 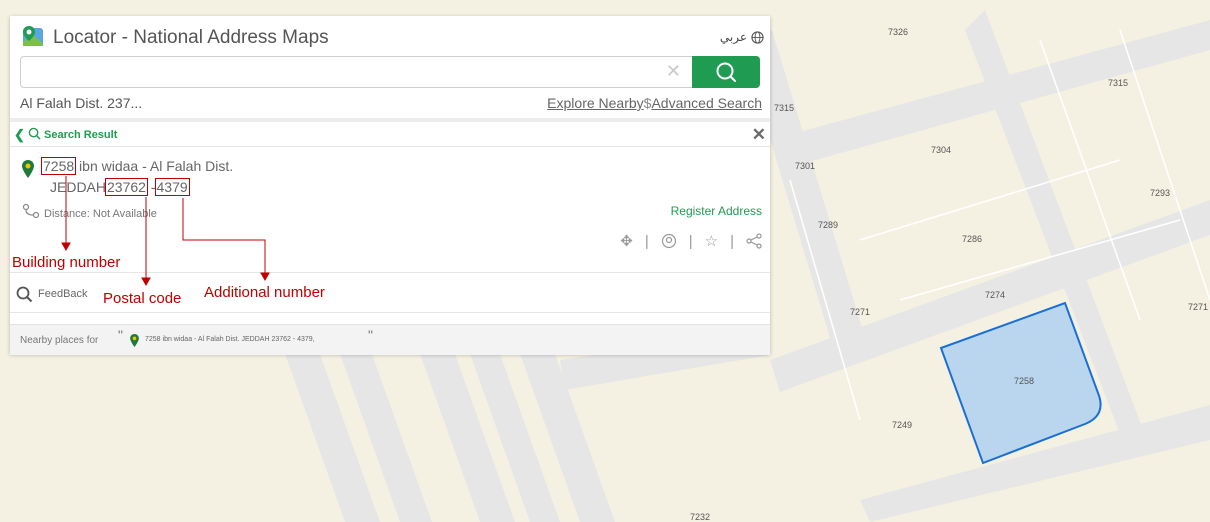 I want to click on move-icon: ✥, so click(x=626, y=241).